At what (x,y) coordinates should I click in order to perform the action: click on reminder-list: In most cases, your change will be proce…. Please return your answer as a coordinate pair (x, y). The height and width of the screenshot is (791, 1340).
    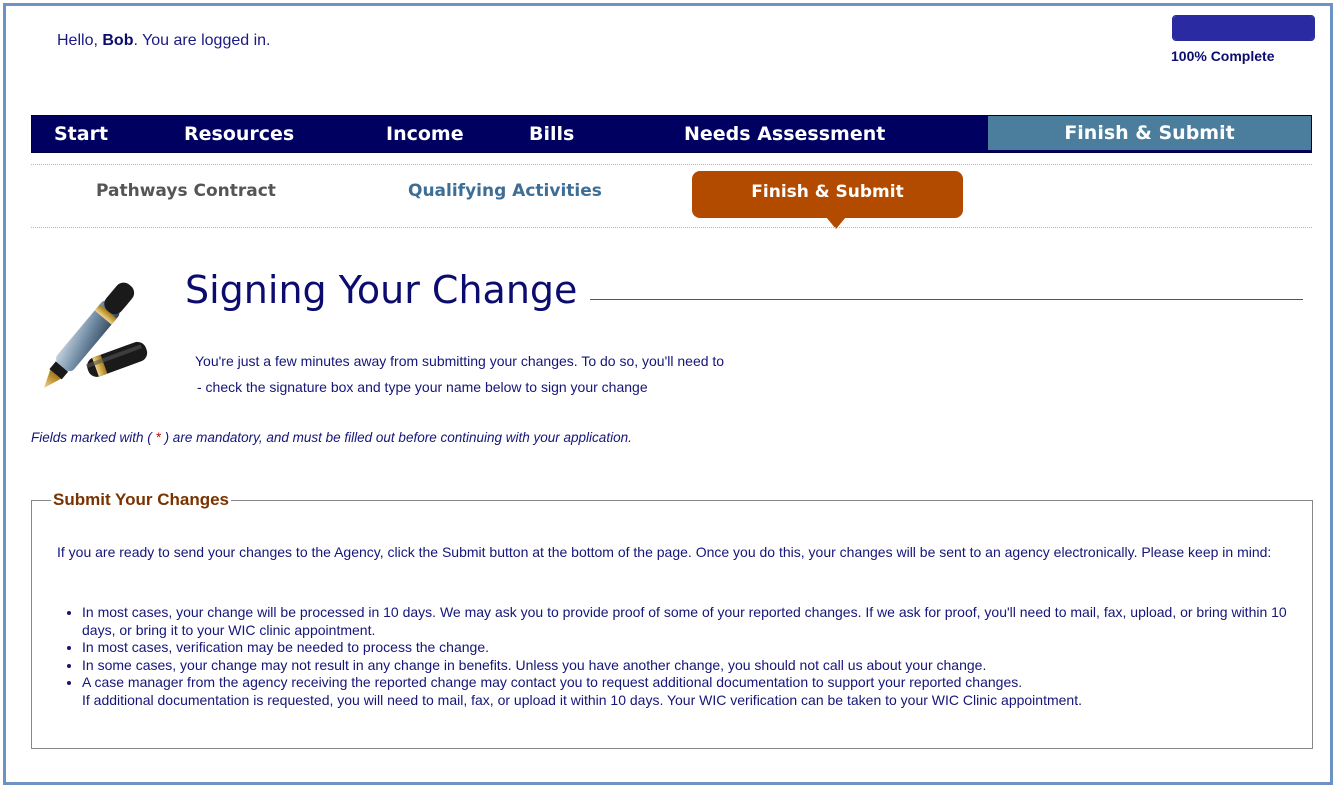
    Looking at the image, I should click on (679, 656).